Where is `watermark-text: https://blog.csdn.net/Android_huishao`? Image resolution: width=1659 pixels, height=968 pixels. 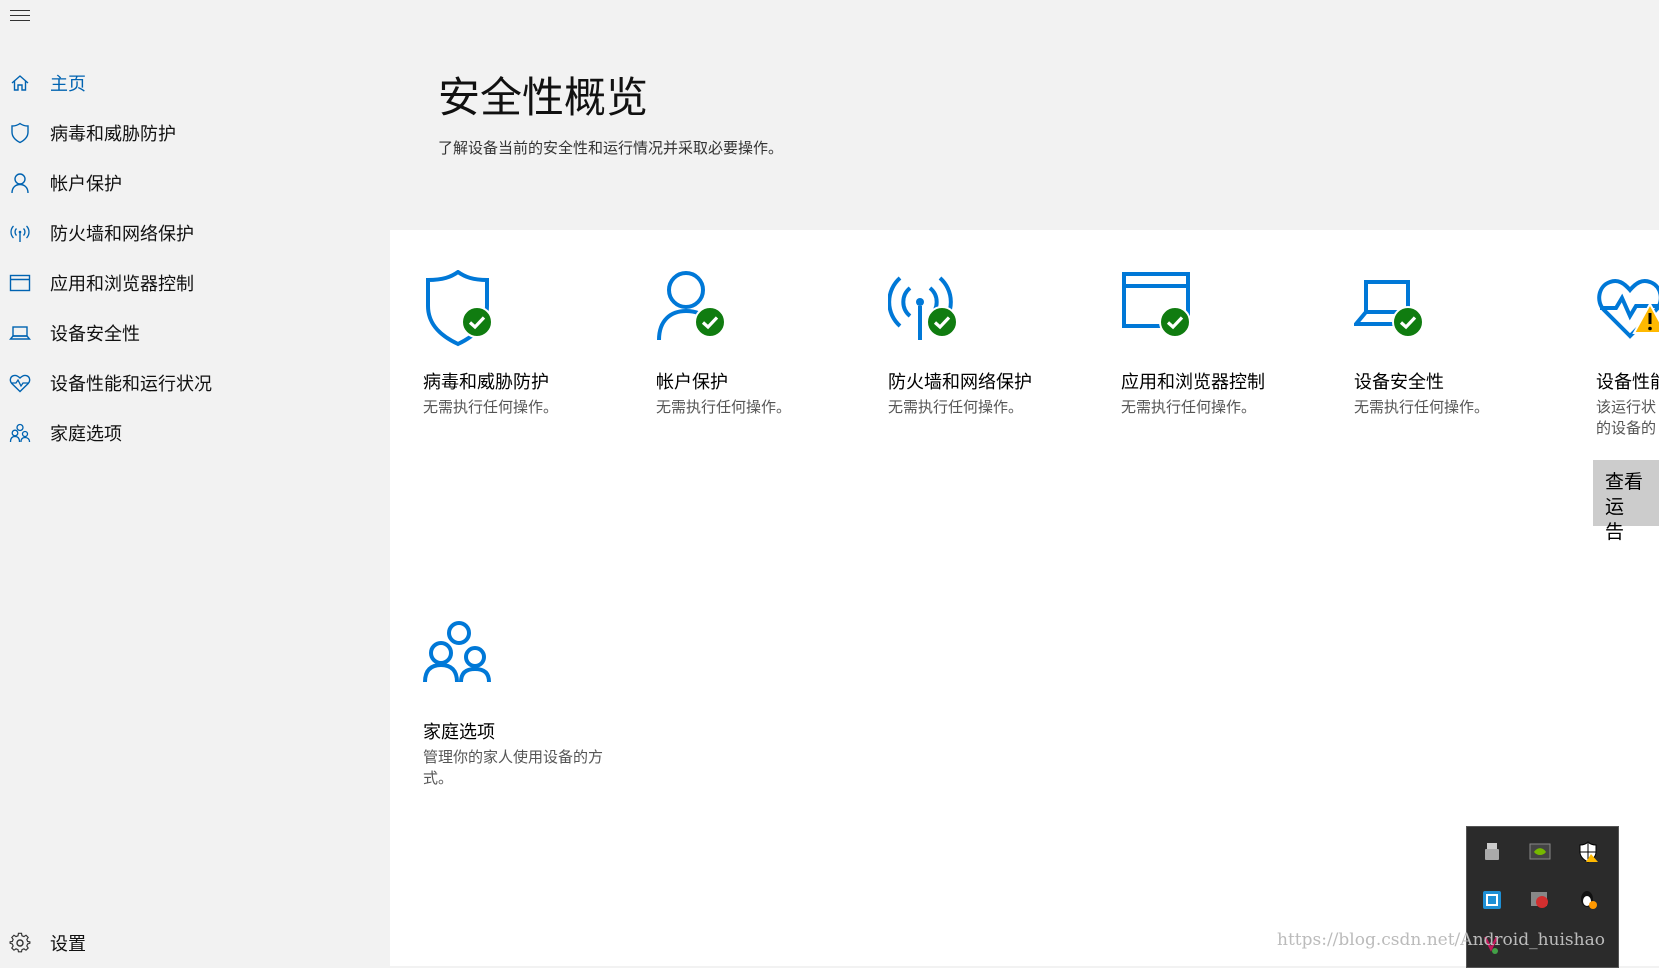
watermark-text: https://blog.csdn.net/Android_huishao is located at coordinates (1441, 940).